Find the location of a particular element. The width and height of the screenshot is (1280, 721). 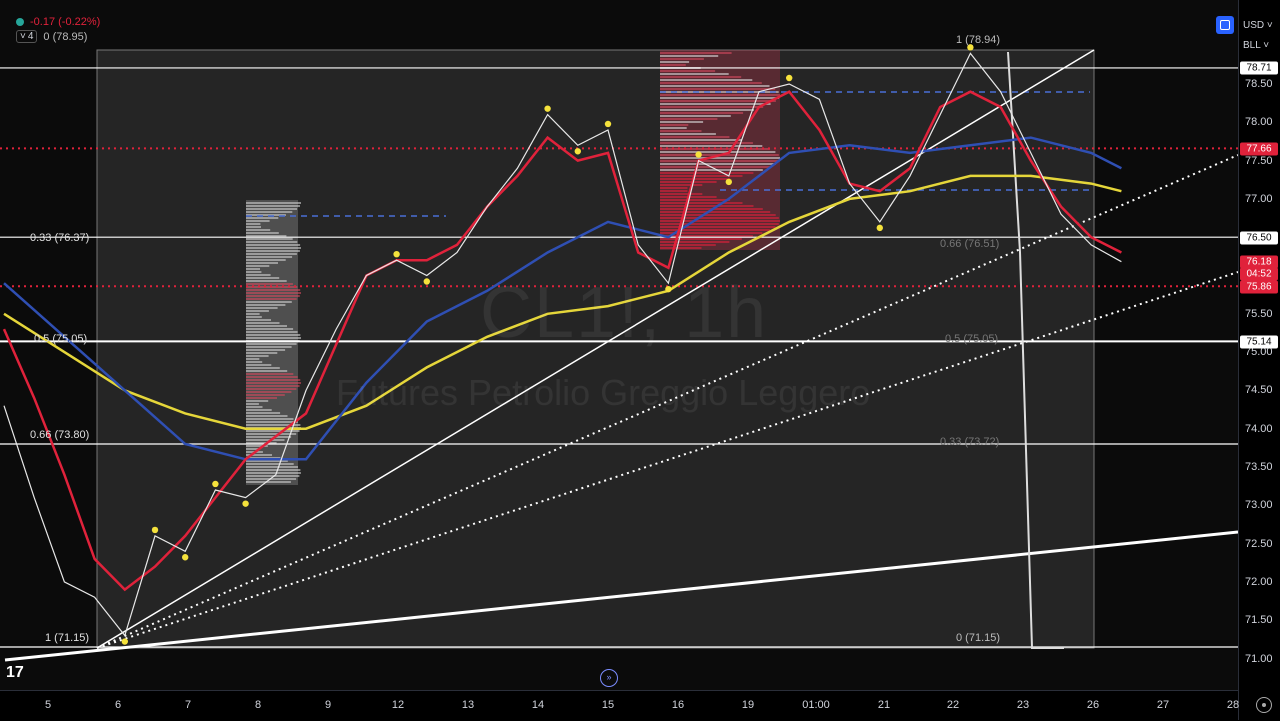

price-tick: 73.00 is located at coordinates (1259, 505).